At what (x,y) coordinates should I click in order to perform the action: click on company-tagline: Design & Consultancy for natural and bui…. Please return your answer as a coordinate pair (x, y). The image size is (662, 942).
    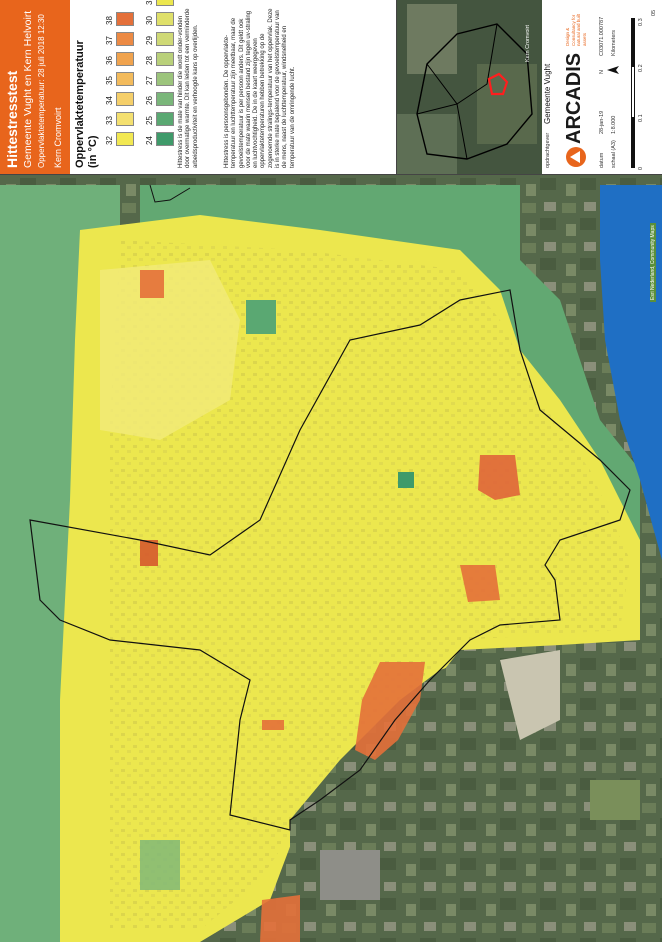
    Looking at the image, I should click on (576, 29).